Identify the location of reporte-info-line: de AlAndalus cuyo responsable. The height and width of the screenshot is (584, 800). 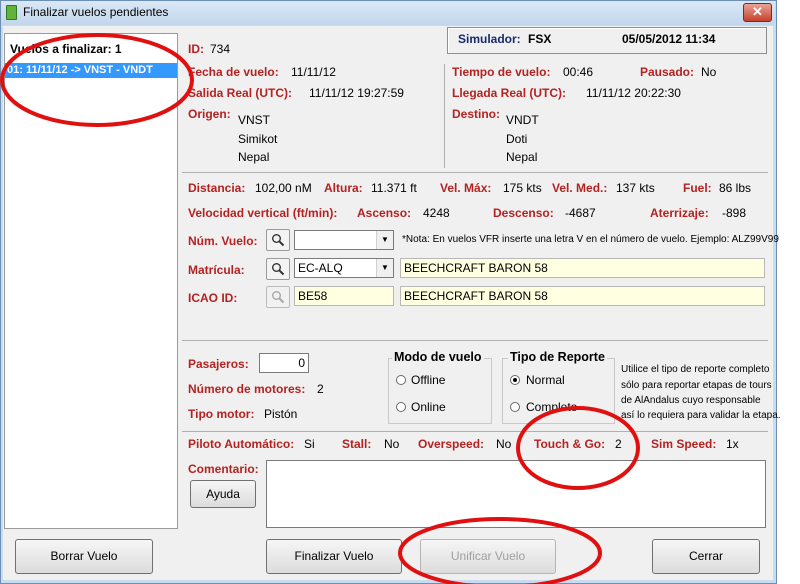
(691, 400).